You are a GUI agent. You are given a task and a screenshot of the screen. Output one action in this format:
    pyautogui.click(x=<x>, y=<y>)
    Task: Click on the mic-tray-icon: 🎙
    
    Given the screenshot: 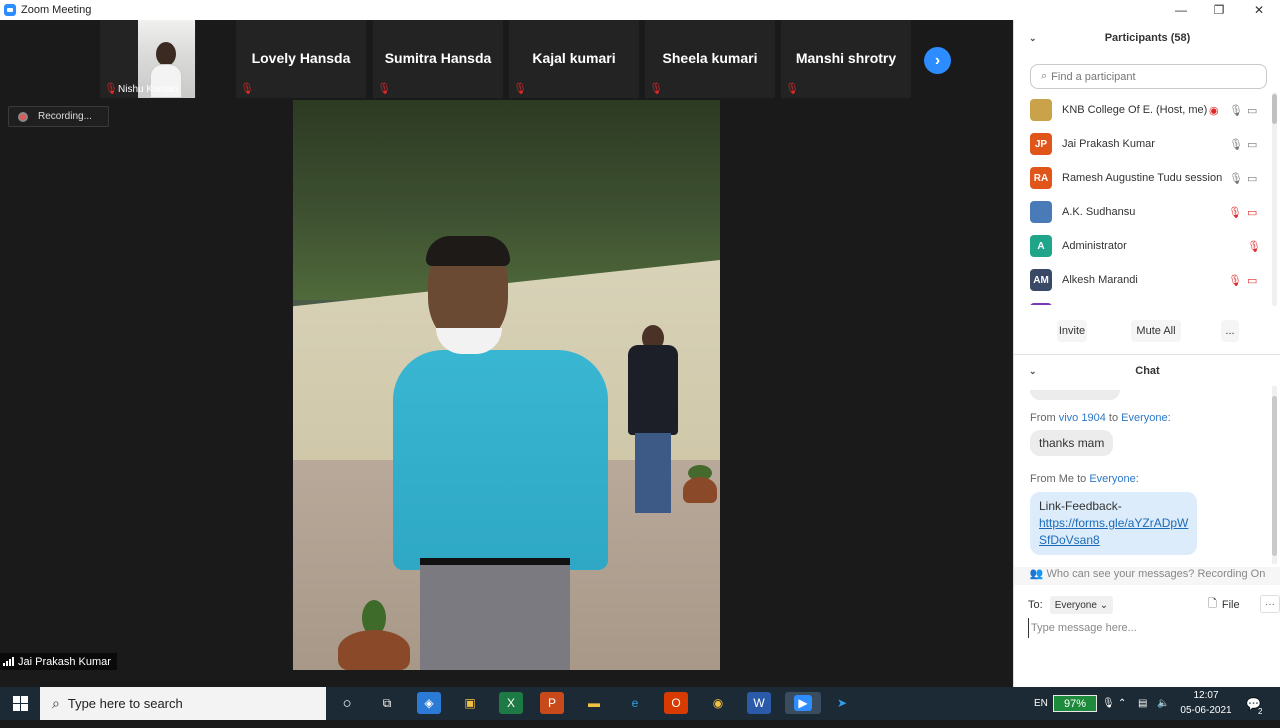 What is the action you would take?
    pyautogui.click(x=1108, y=703)
    